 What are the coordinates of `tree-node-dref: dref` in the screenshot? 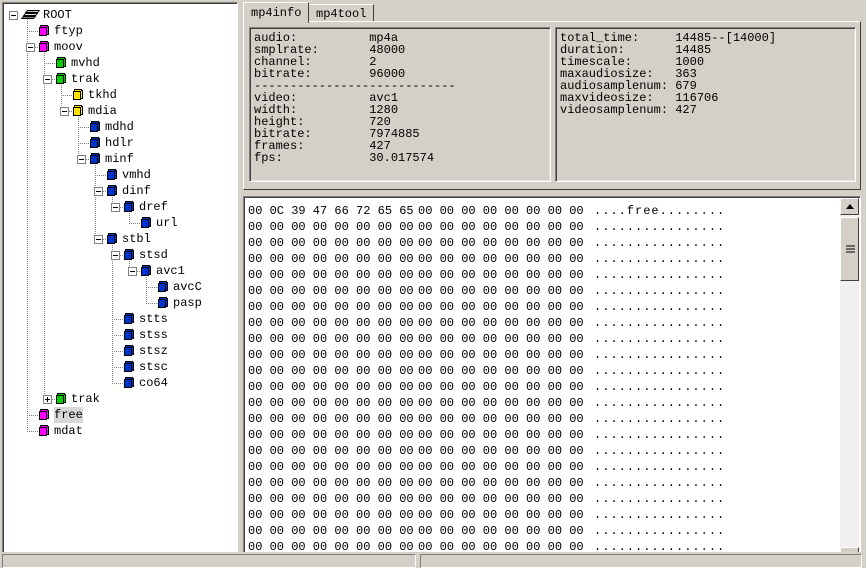 It's located at (120, 207).